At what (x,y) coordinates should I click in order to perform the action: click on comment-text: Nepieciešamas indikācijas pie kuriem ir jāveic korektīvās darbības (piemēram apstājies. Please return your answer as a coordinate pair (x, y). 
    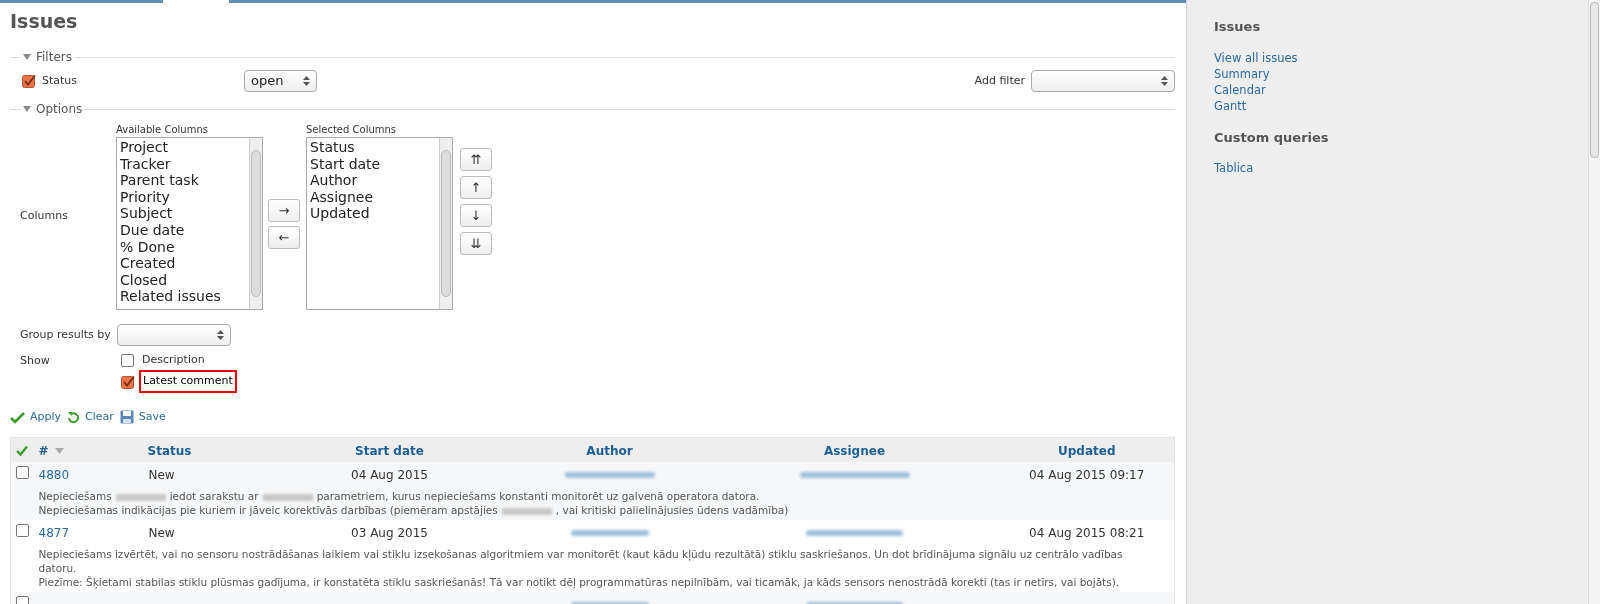
    Looking at the image, I should click on (268, 510).